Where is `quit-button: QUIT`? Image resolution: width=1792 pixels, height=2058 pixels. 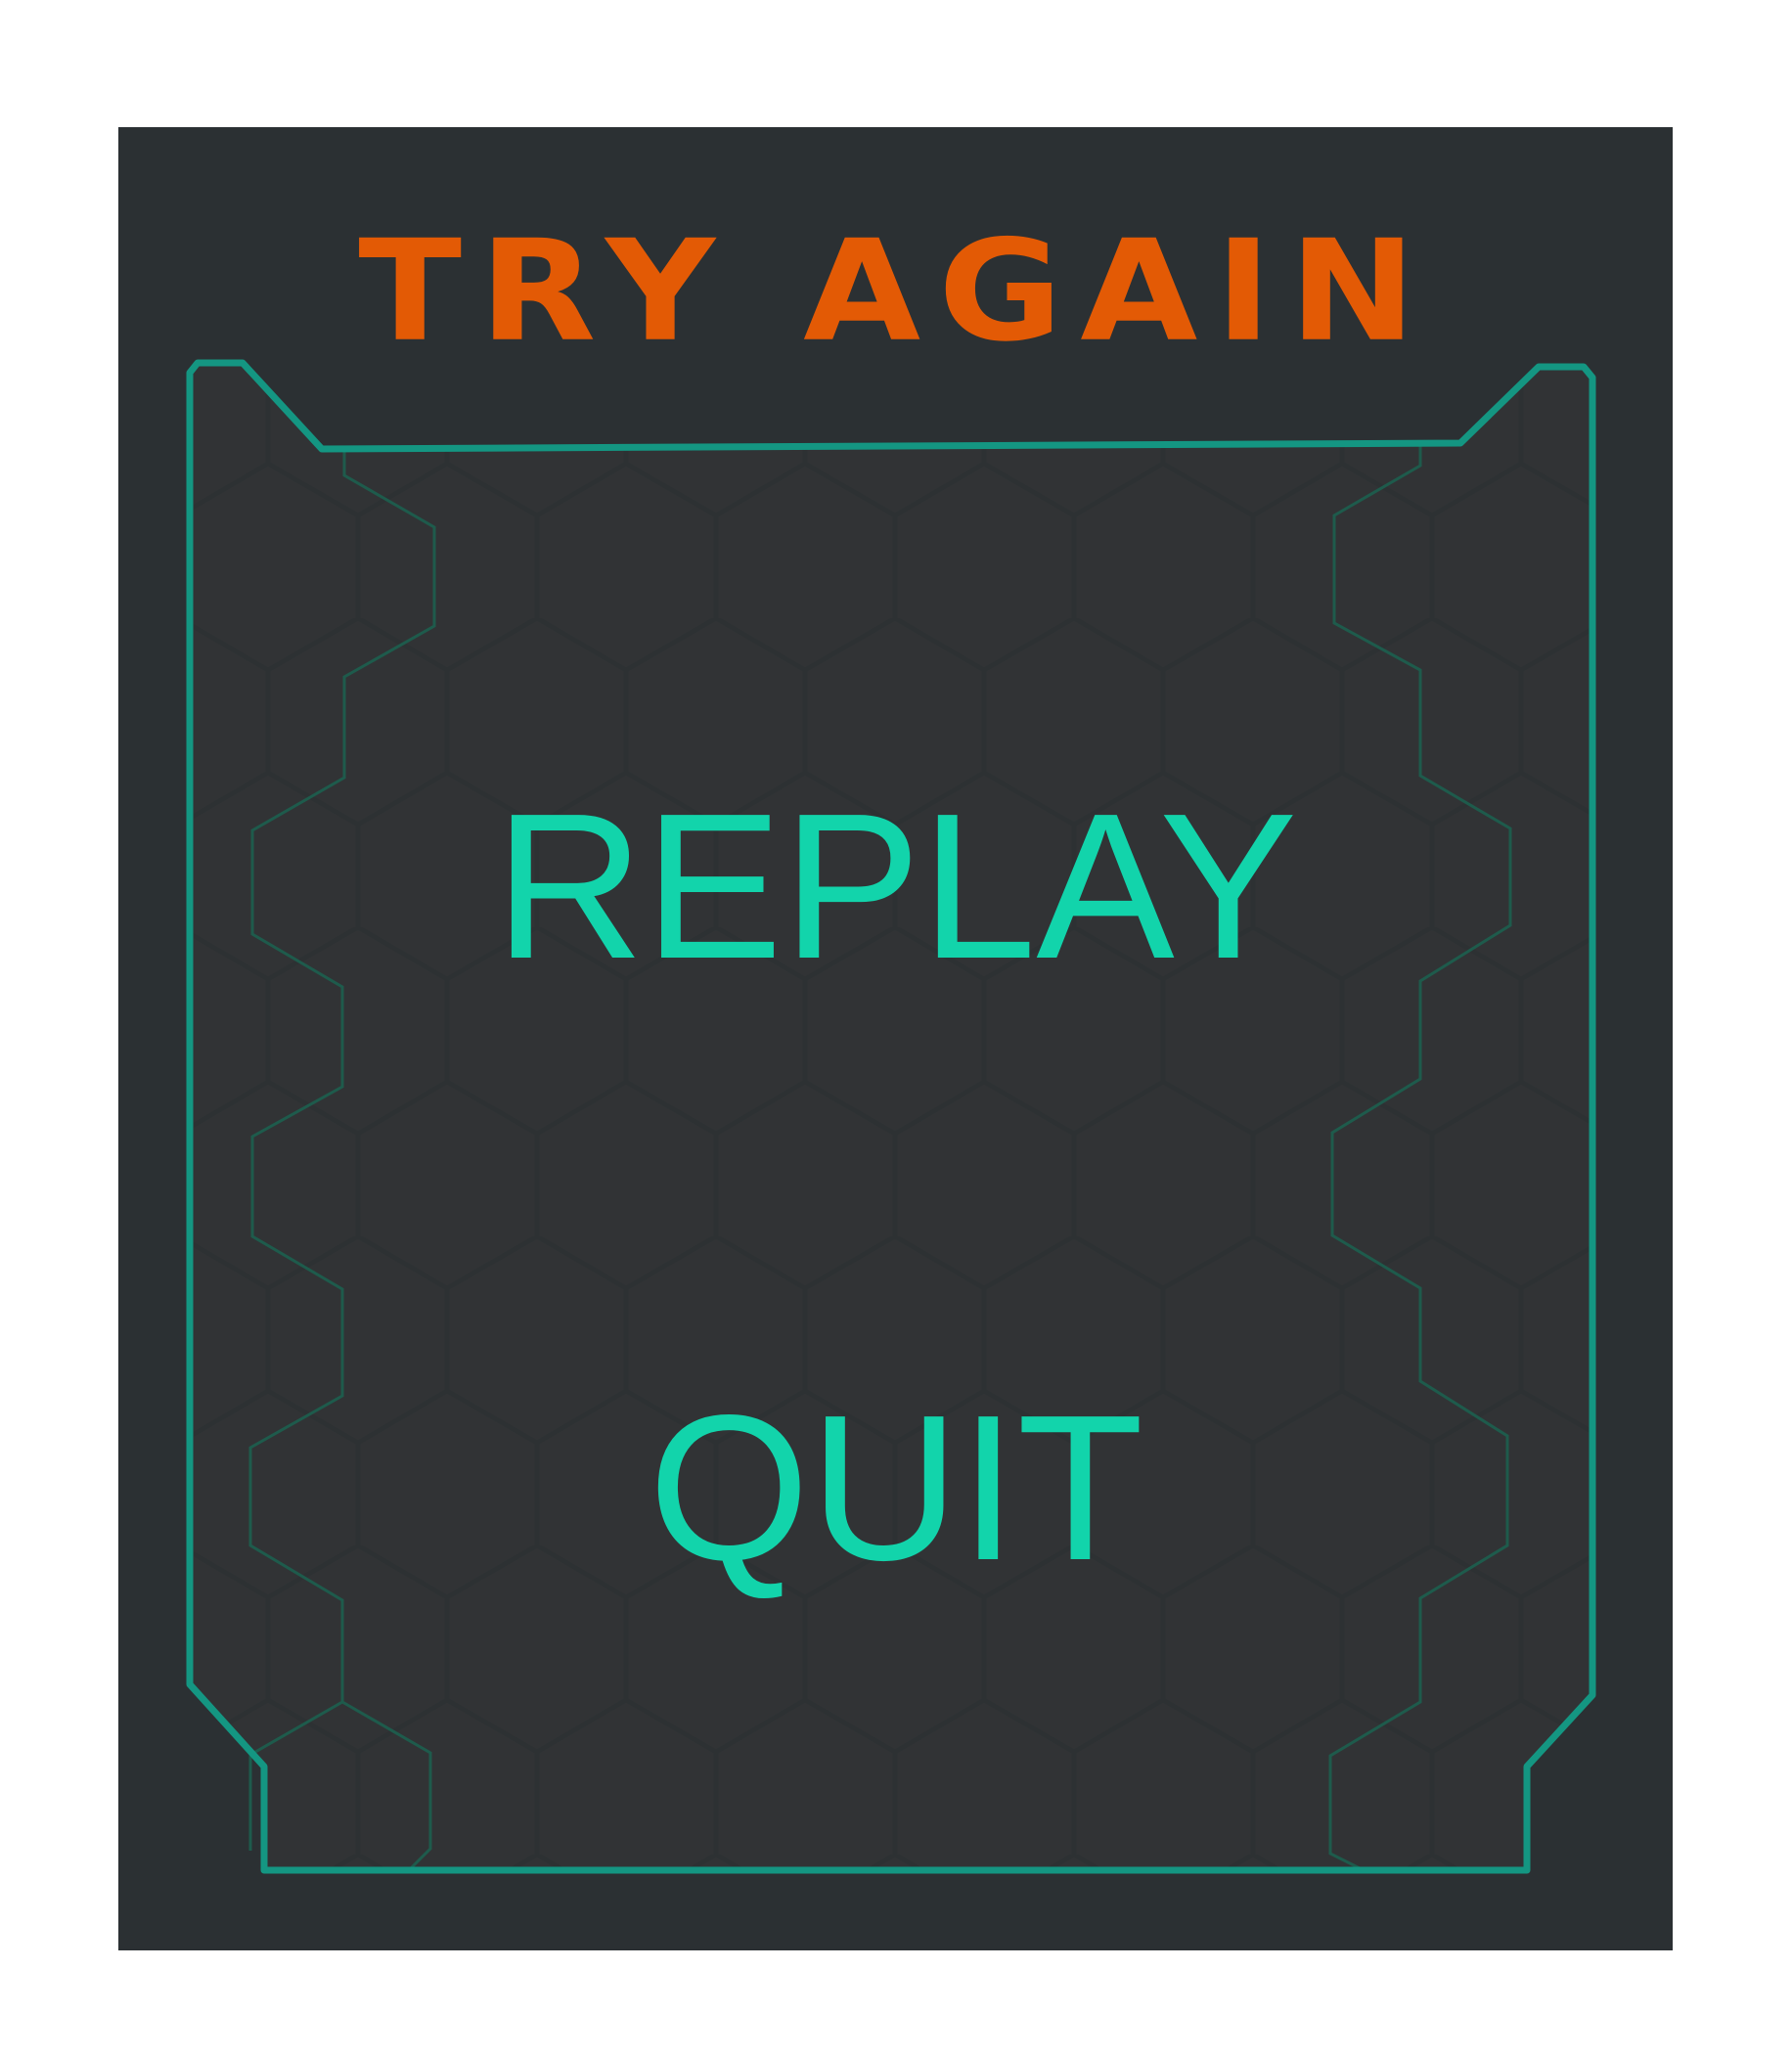 quit-button: QUIT is located at coordinates (896, 1487).